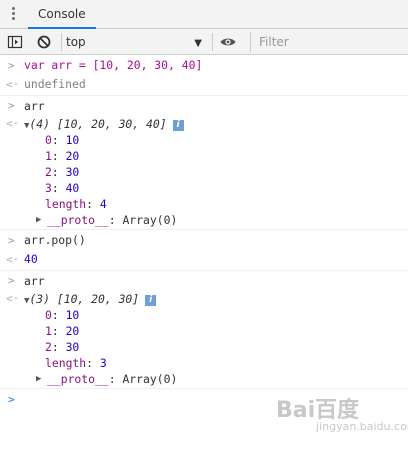 This screenshot has width=408, height=455. I want to click on context-selector: top ▼, so click(136, 42).